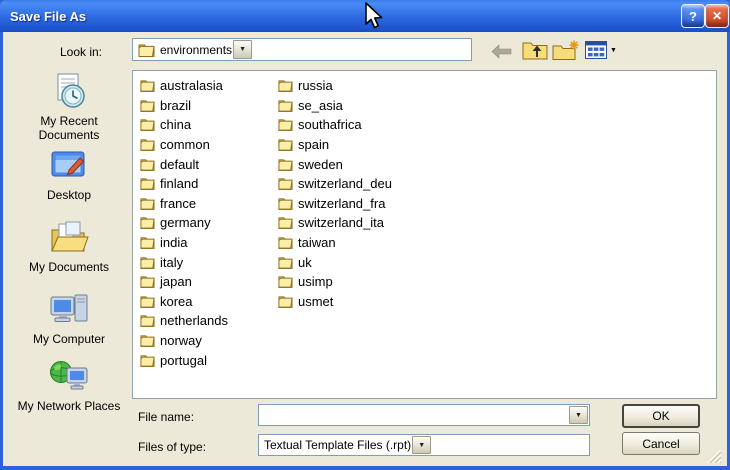 The width and height of the screenshot is (730, 470). What do you see at coordinates (166, 417) in the screenshot?
I see `file-name-label: File name:` at bounding box center [166, 417].